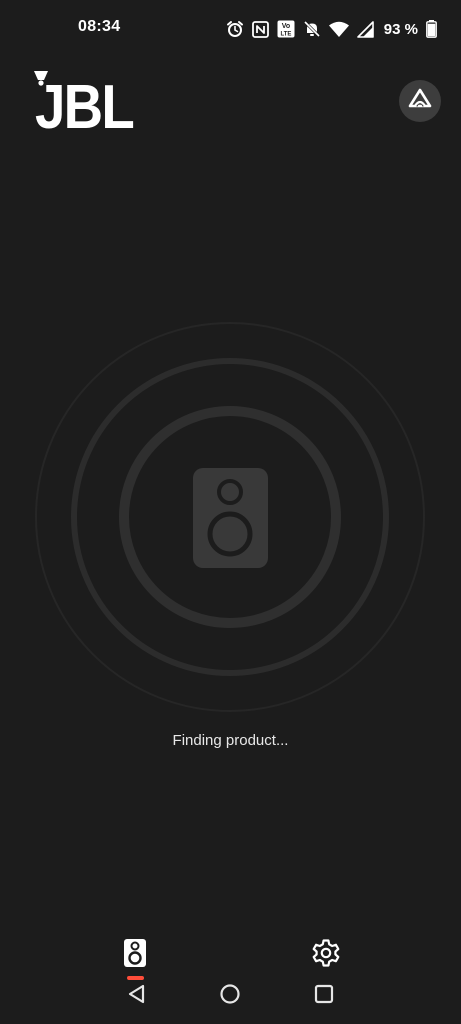 The width and height of the screenshot is (461, 1024). What do you see at coordinates (431, 29) in the screenshot?
I see `battery-icon` at bounding box center [431, 29].